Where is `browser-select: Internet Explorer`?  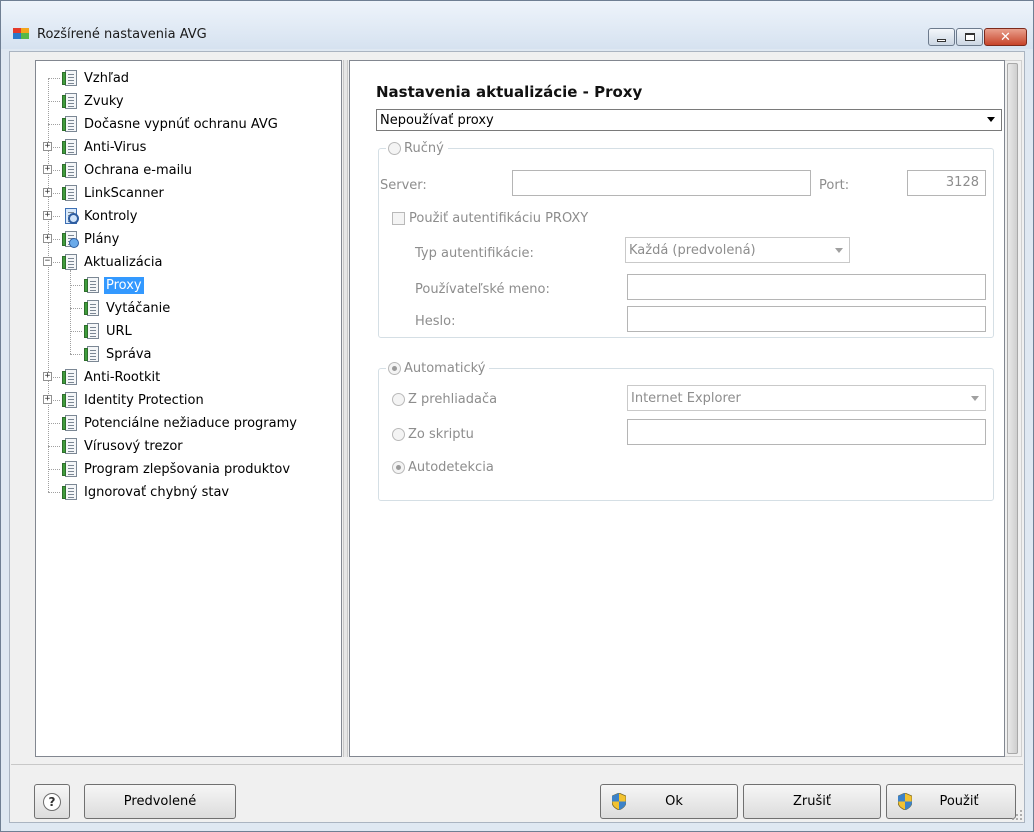
browser-select: Internet Explorer is located at coordinates (806, 398).